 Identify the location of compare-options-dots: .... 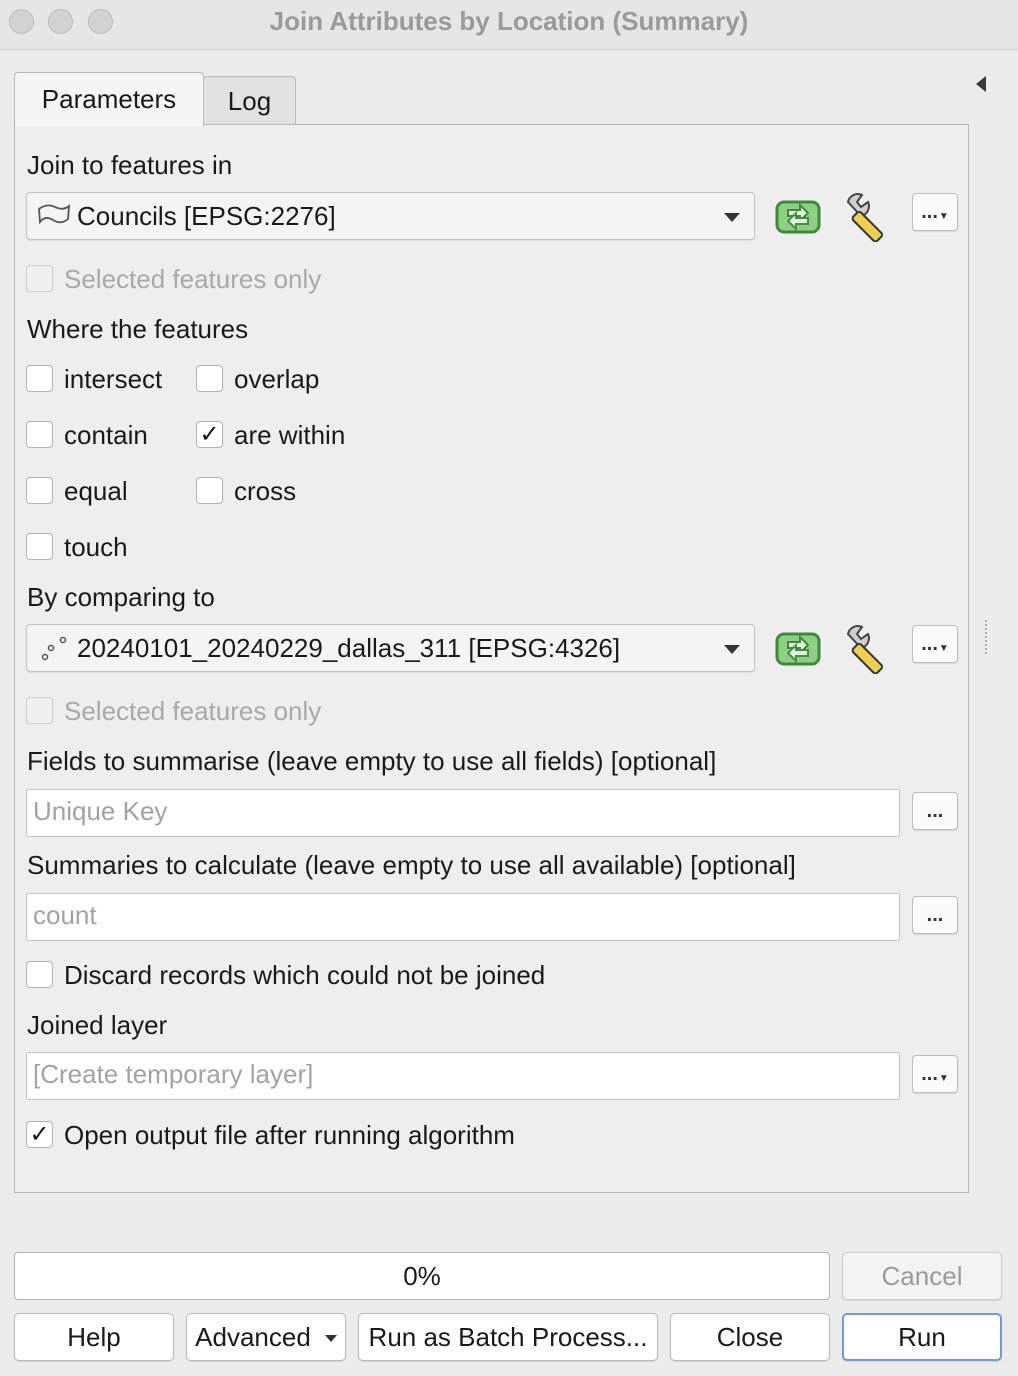
(929, 644).